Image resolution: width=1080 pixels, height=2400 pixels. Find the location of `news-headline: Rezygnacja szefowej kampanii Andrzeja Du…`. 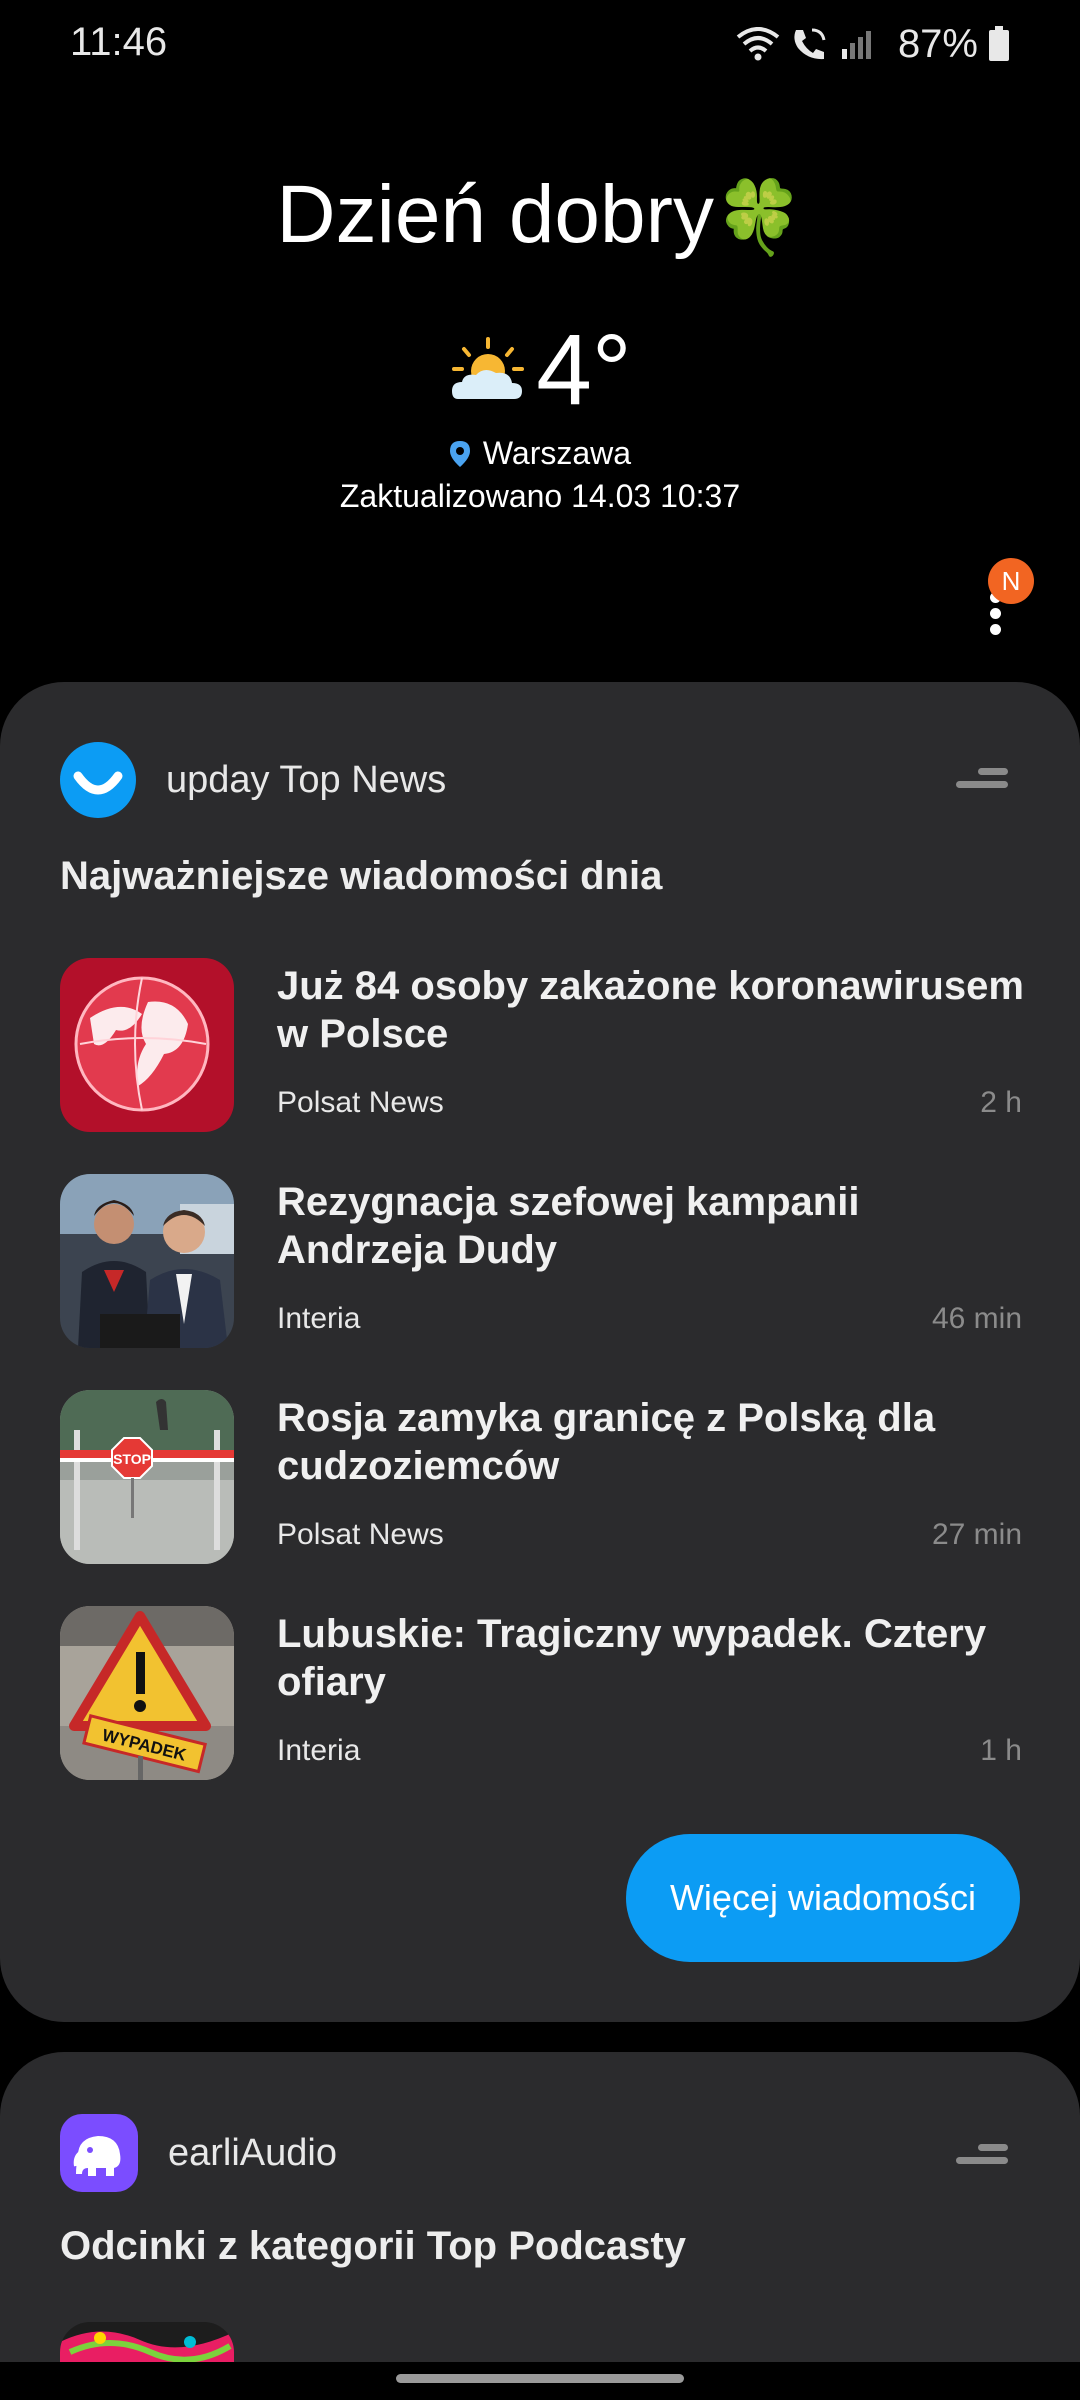

news-headline: Rezygnacja szefowej kampanii Andrzeja Du… is located at coordinates (568, 1226).